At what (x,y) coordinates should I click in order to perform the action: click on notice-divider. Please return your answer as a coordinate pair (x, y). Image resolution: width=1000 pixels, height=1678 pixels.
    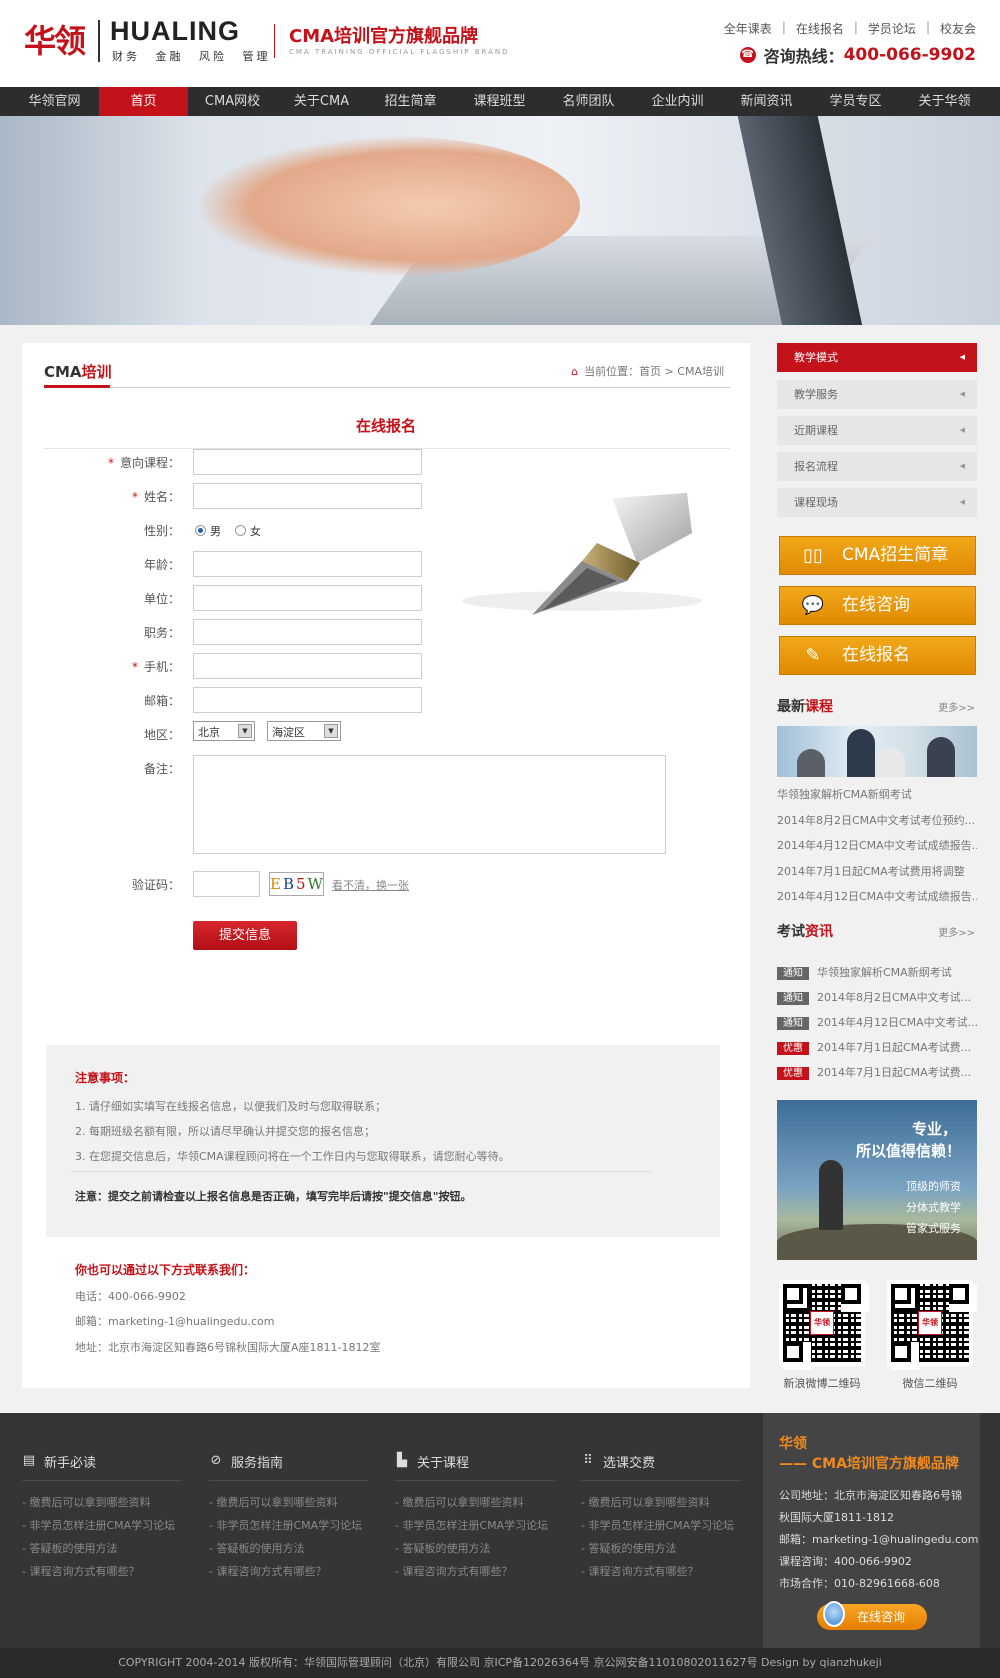
    Looking at the image, I should click on (361, 1171).